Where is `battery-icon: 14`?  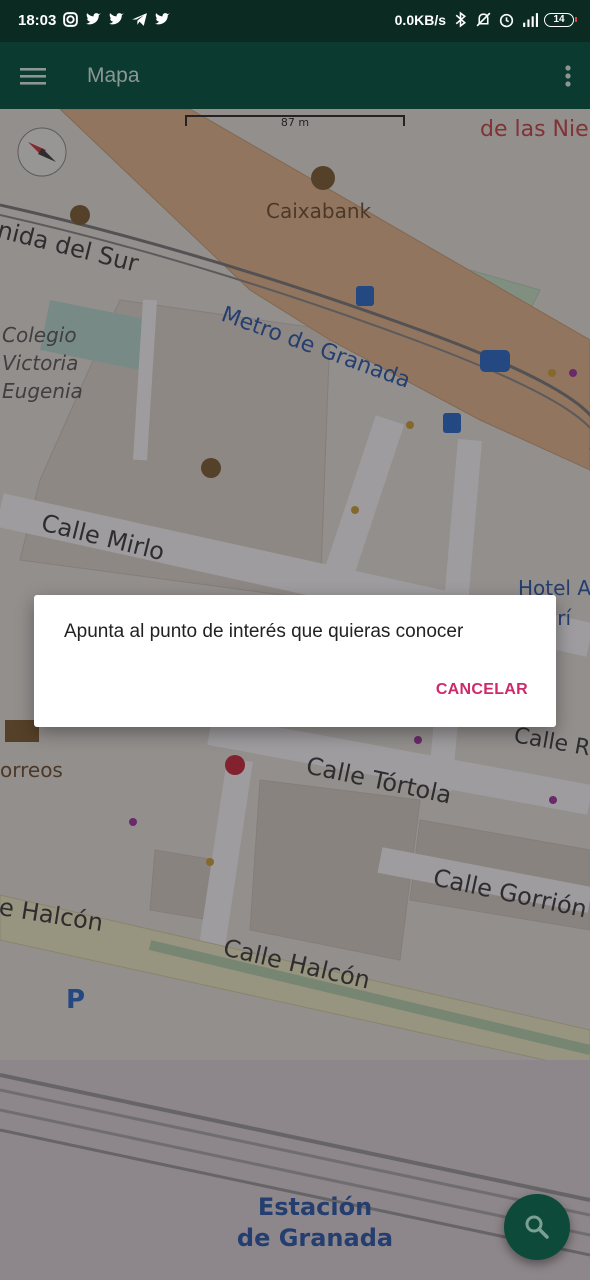
battery-icon: 14 is located at coordinates (560, 19).